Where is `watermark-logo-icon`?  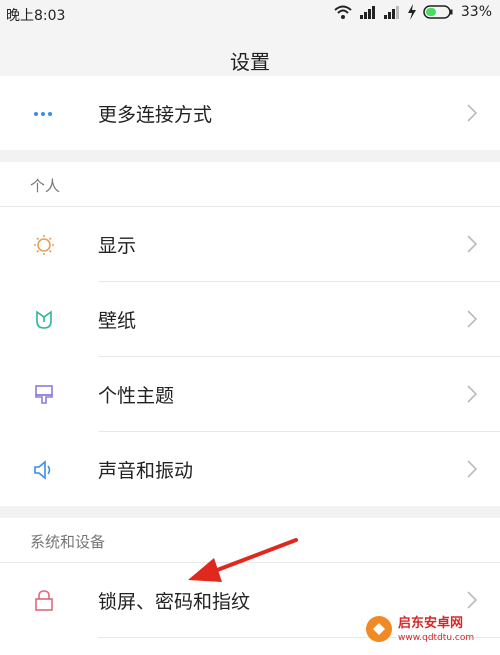 watermark-logo-icon is located at coordinates (379, 631).